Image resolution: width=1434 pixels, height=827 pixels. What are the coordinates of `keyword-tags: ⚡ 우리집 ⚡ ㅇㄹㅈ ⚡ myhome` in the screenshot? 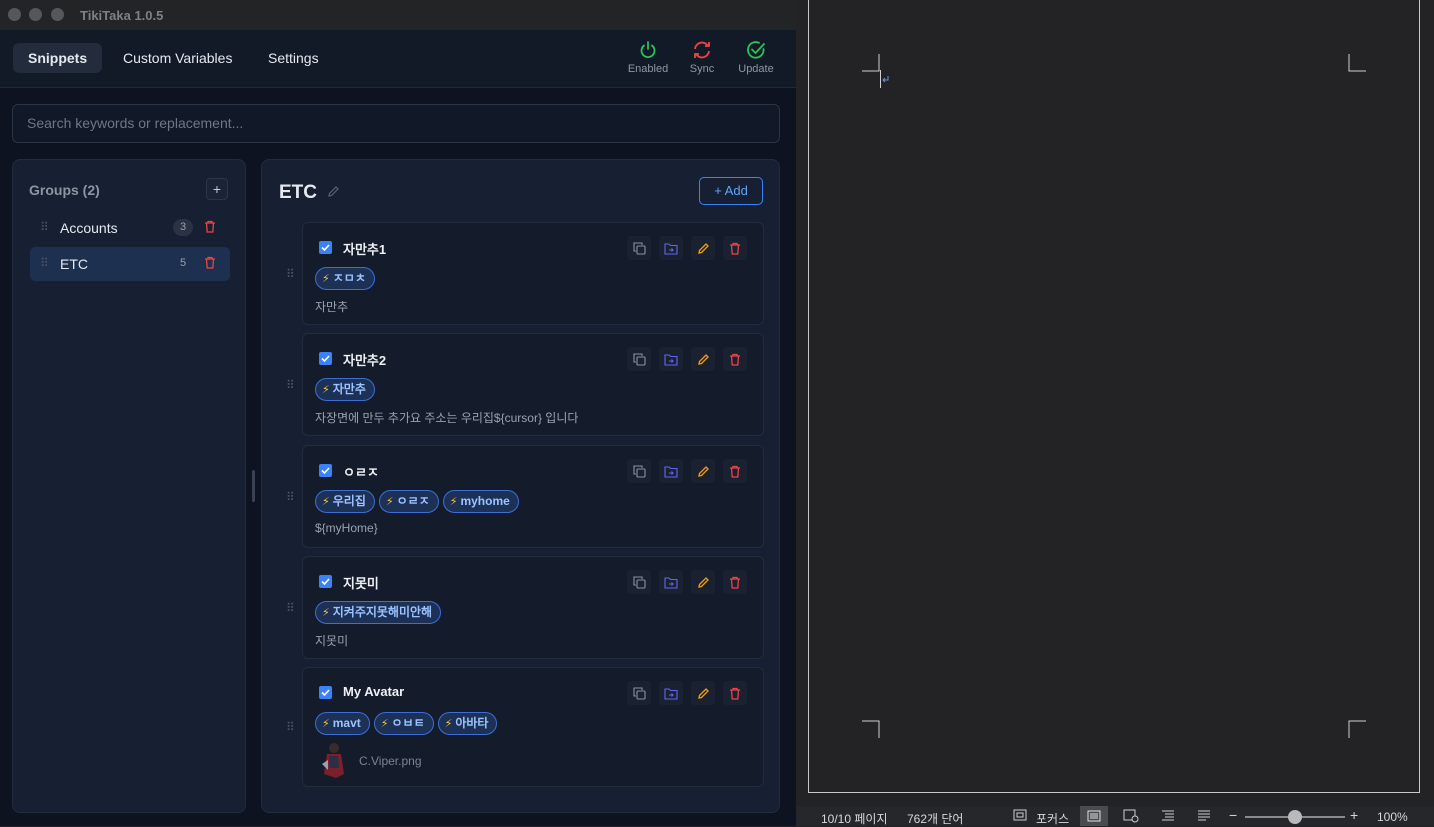 It's located at (417, 501).